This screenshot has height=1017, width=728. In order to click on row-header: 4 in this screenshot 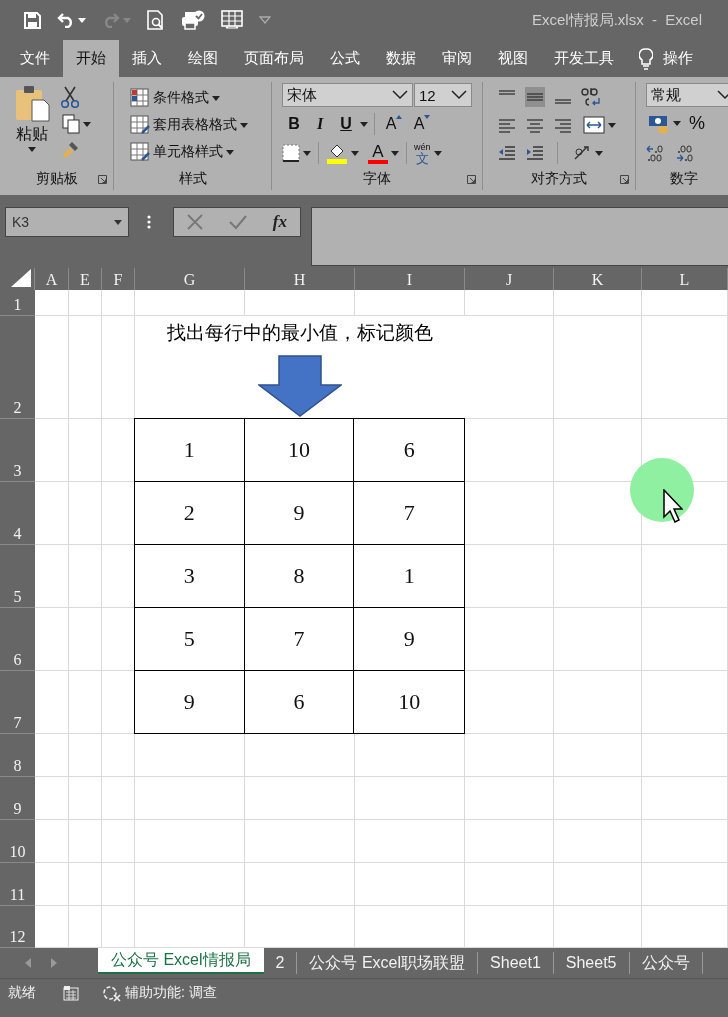, I will do `click(17, 513)`.